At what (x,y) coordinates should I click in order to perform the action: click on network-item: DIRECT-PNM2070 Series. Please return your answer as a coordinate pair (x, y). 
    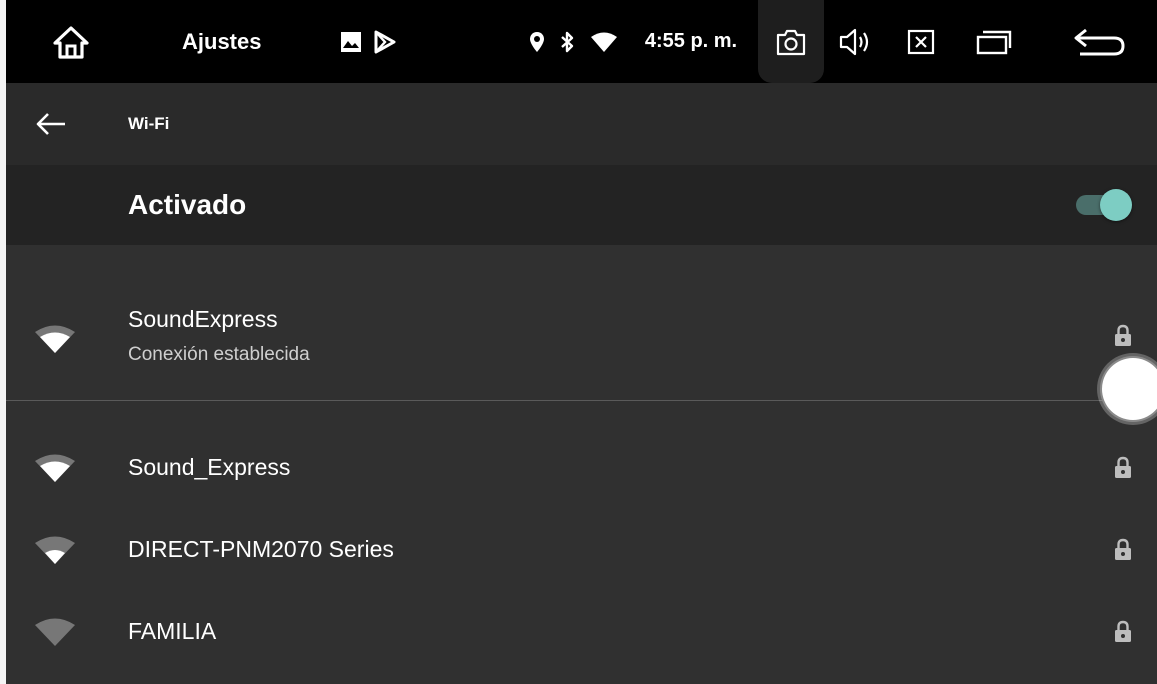
    Looking at the image, I should click on (581, 550).